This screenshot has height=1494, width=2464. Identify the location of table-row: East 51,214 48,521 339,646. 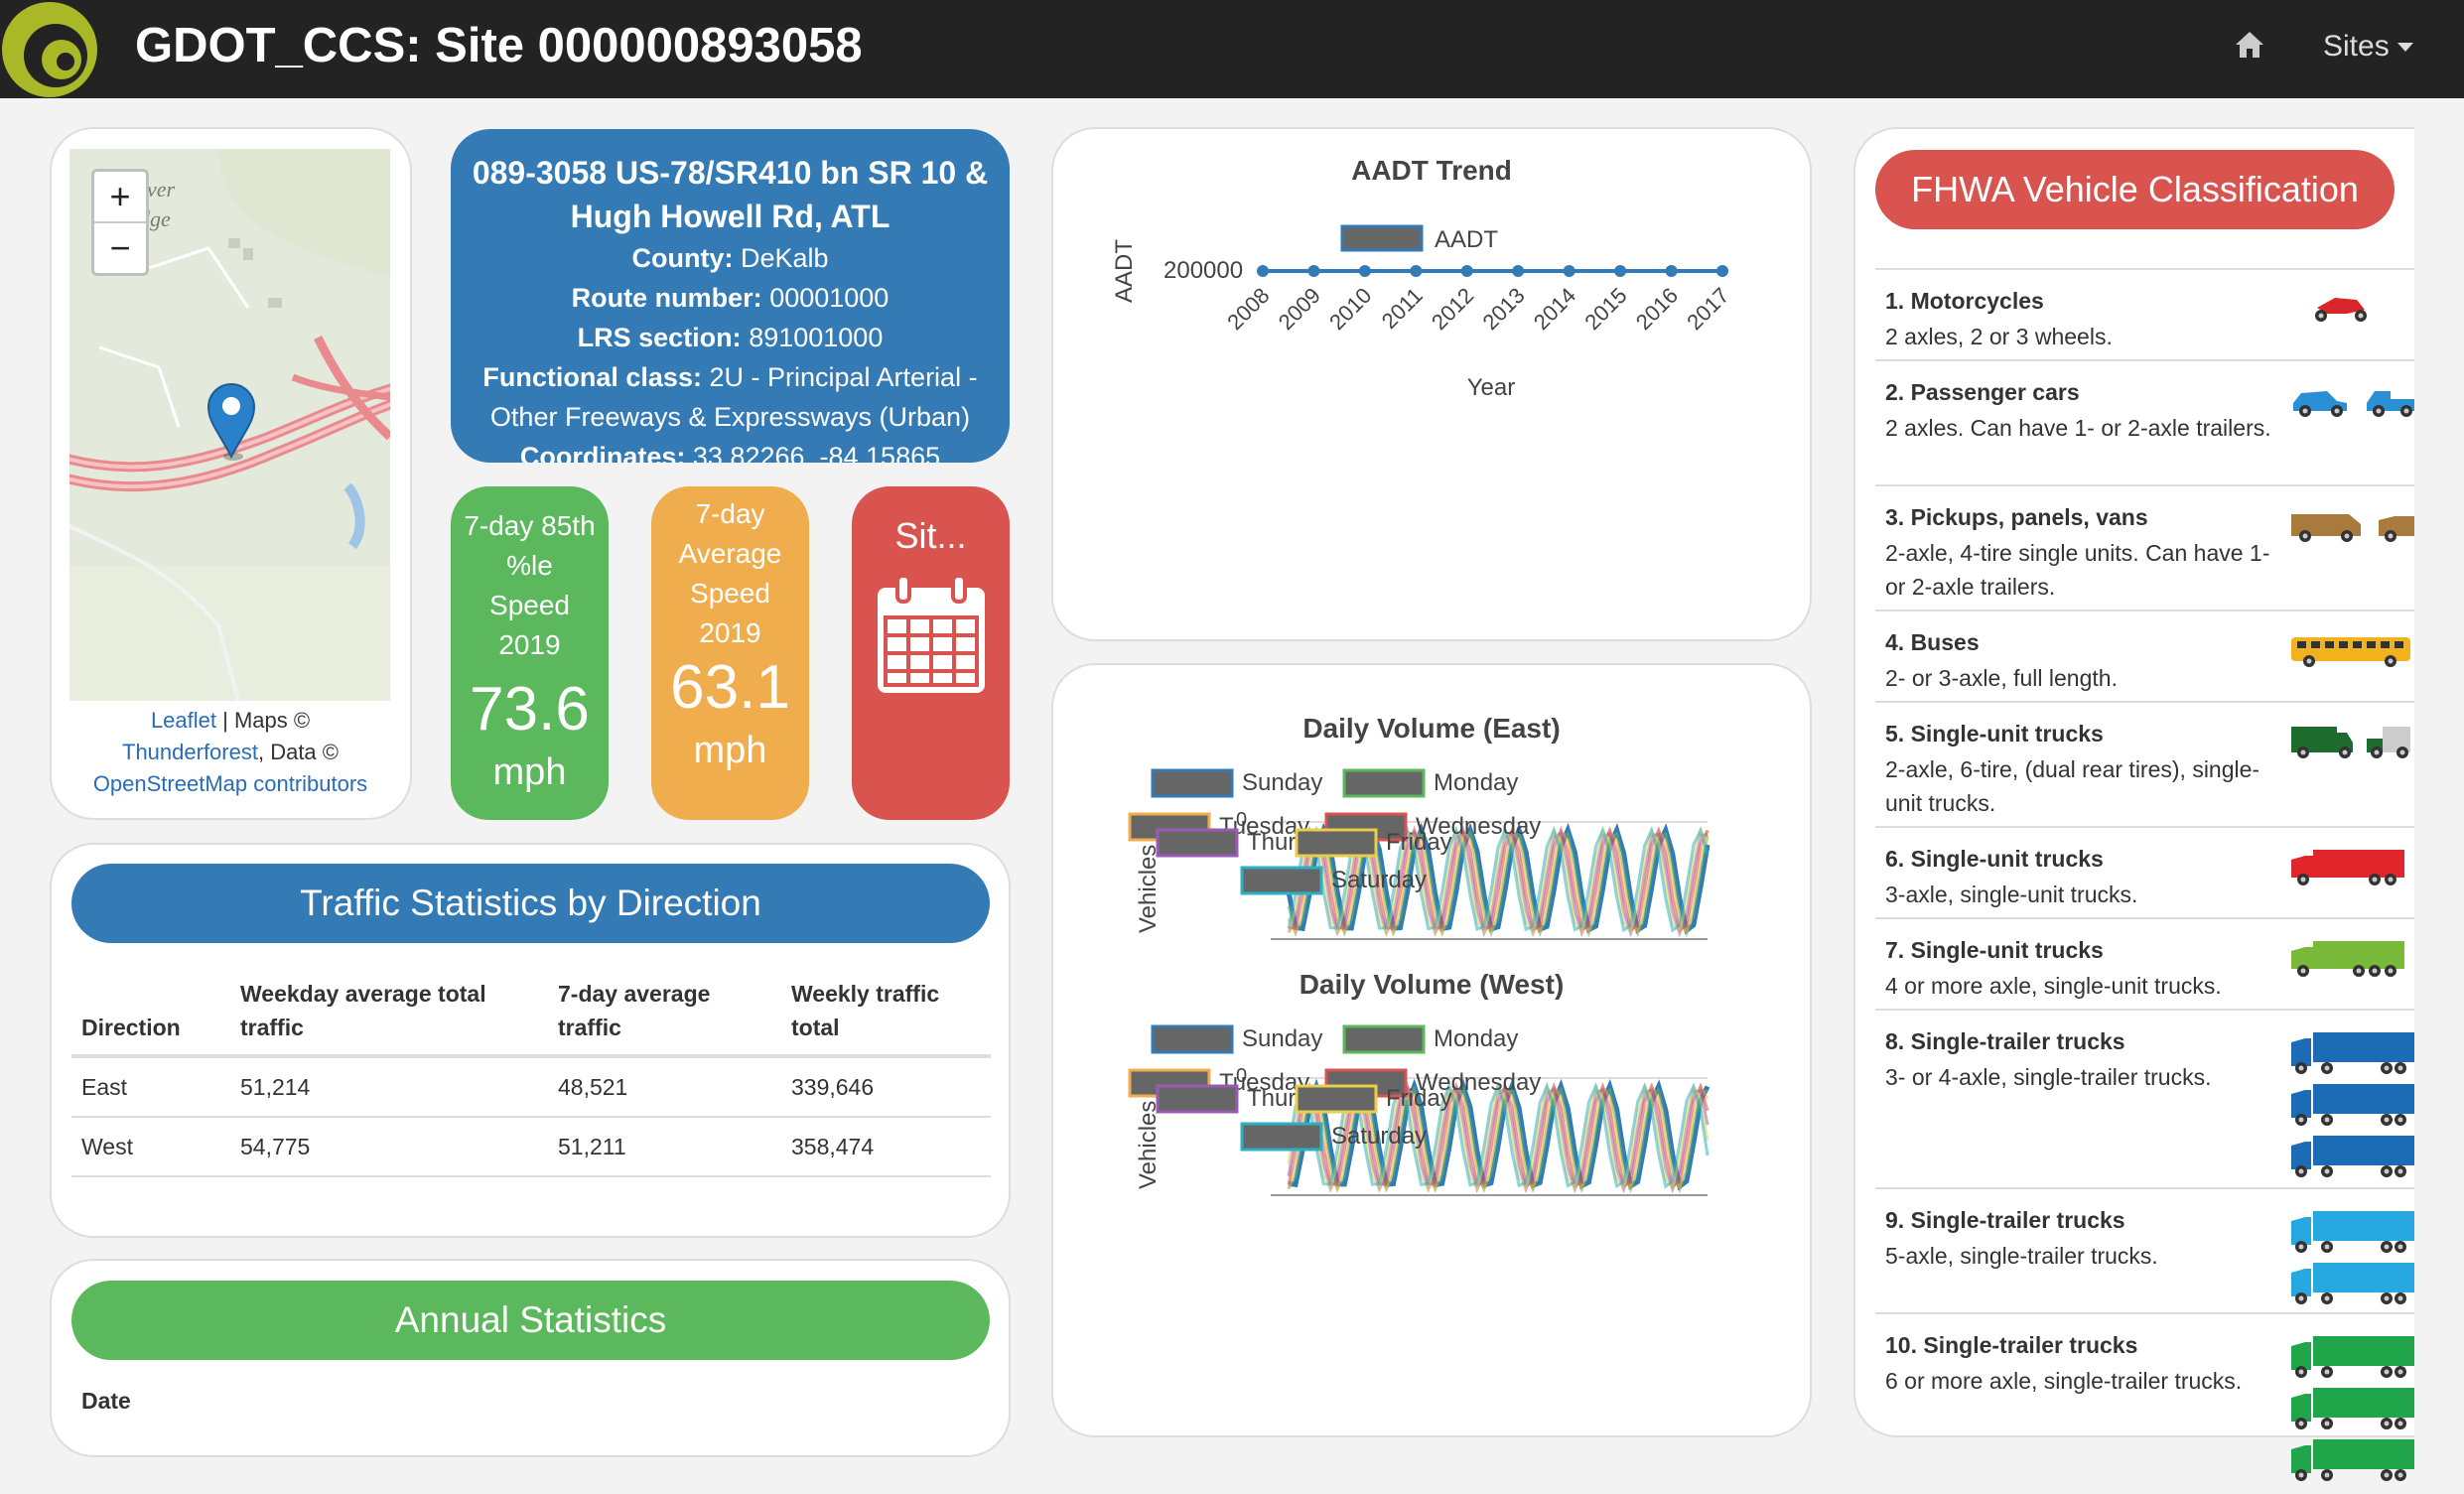
(531, 1087).